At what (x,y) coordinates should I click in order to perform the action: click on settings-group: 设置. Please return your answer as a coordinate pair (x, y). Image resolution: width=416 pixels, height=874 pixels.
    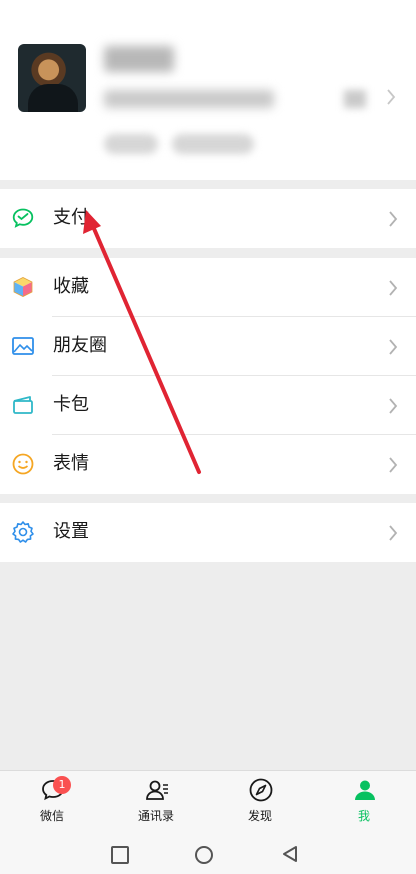
    Looking at the image, I should click on (208, 532).